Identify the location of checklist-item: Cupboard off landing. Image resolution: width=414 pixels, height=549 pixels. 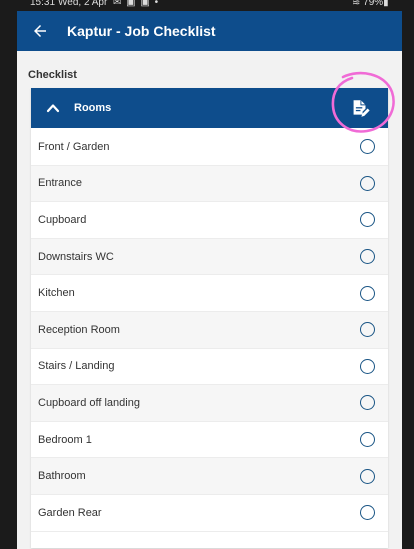
(209, 403).